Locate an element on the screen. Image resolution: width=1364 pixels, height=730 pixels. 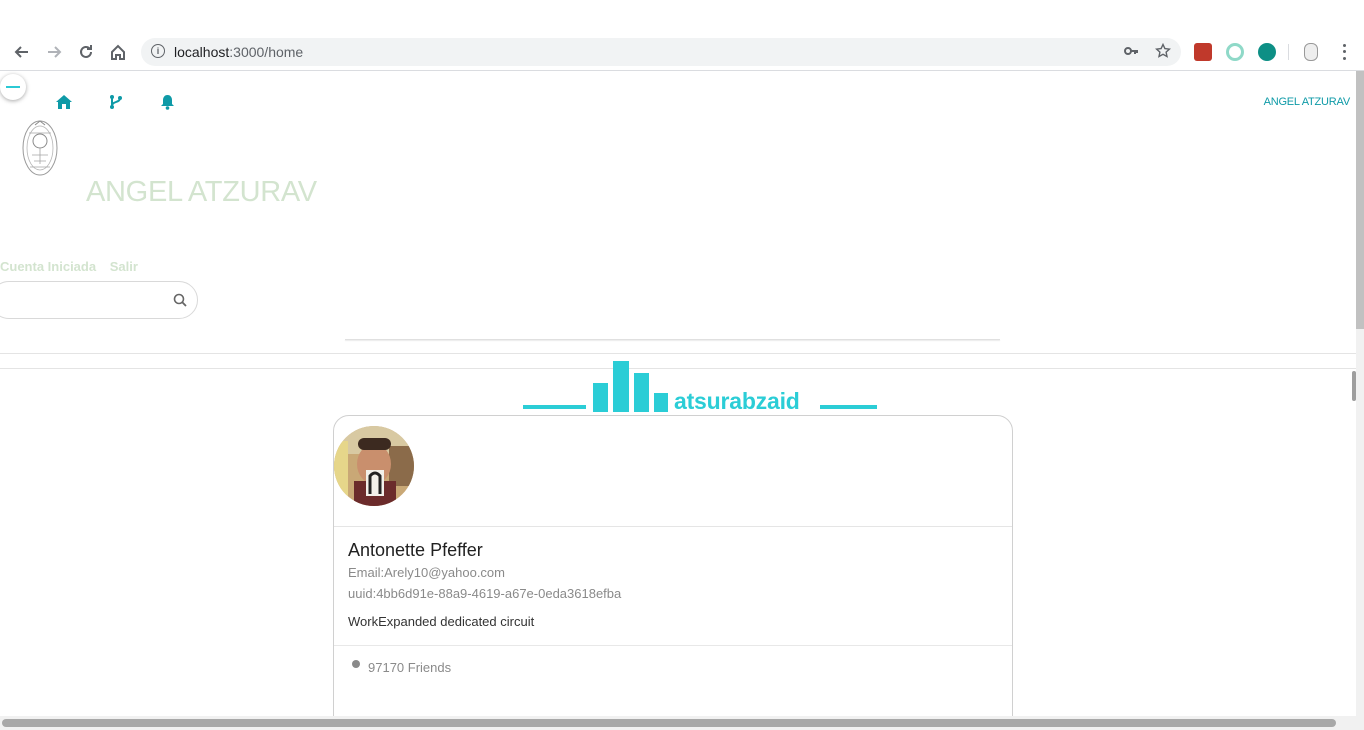
branch-icon is located at coordinates (117, 102).